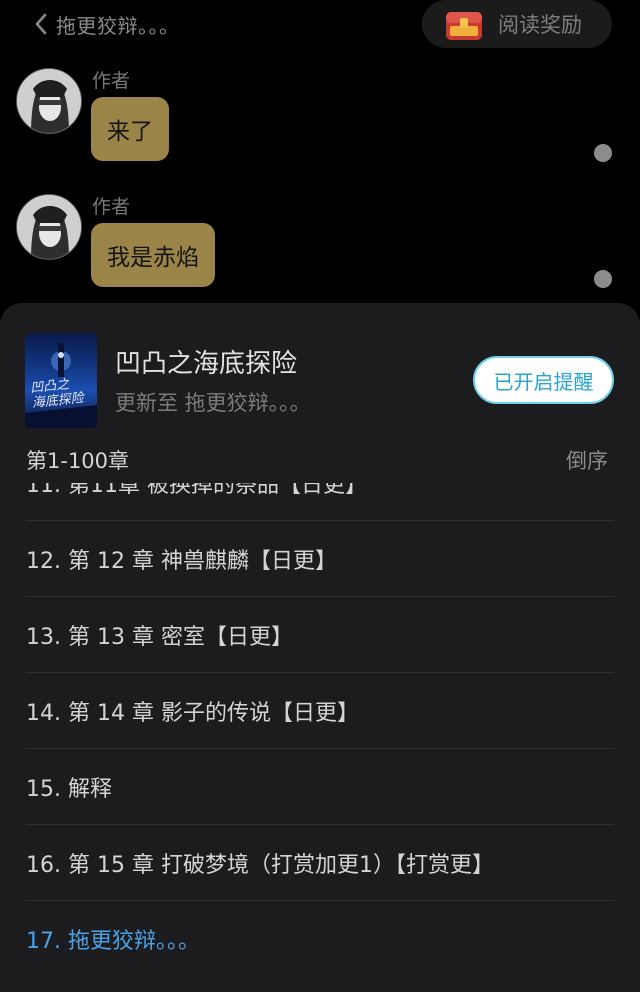 Image resolution: width=640 pixels, height=992 pixels. Describe the element at coordinates (153, 255) in the screenshot. I see `message-bubble: 我是赤焰` at that location.